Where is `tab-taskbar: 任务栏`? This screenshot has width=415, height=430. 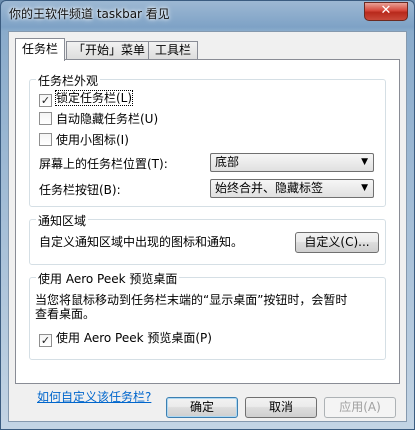
tab-taskbar: 任务栏 is located at coordinates (40, 49).